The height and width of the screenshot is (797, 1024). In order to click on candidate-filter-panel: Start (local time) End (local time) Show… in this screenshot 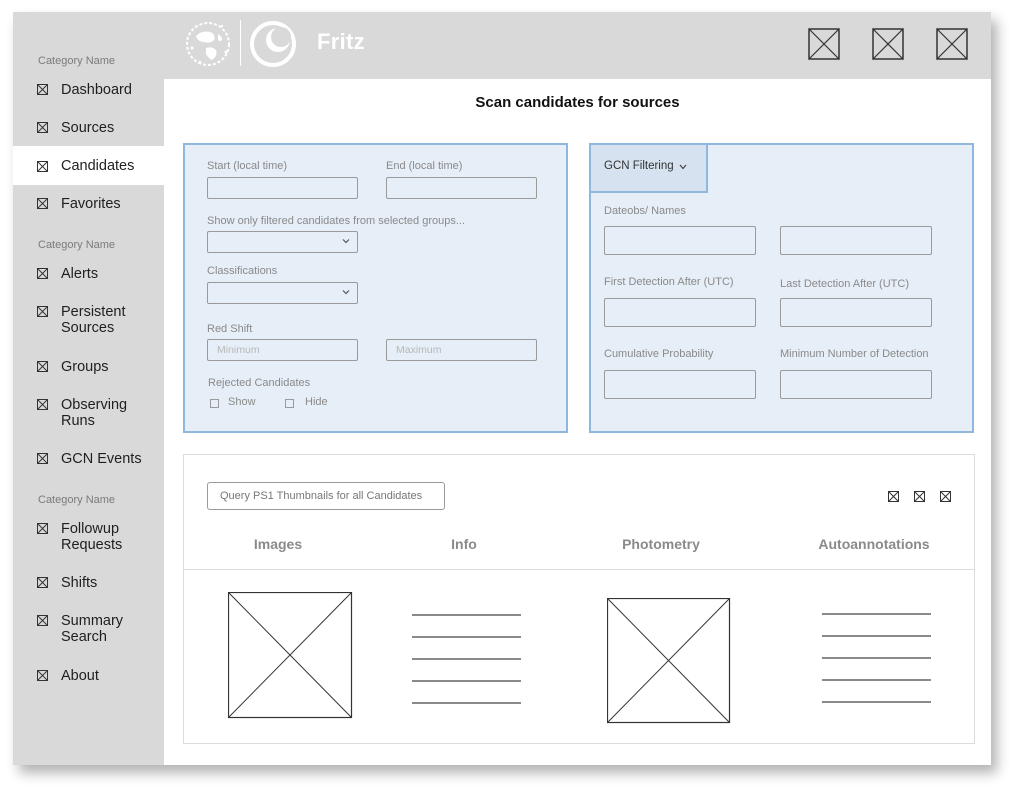, I will do `click(375, 288)`.